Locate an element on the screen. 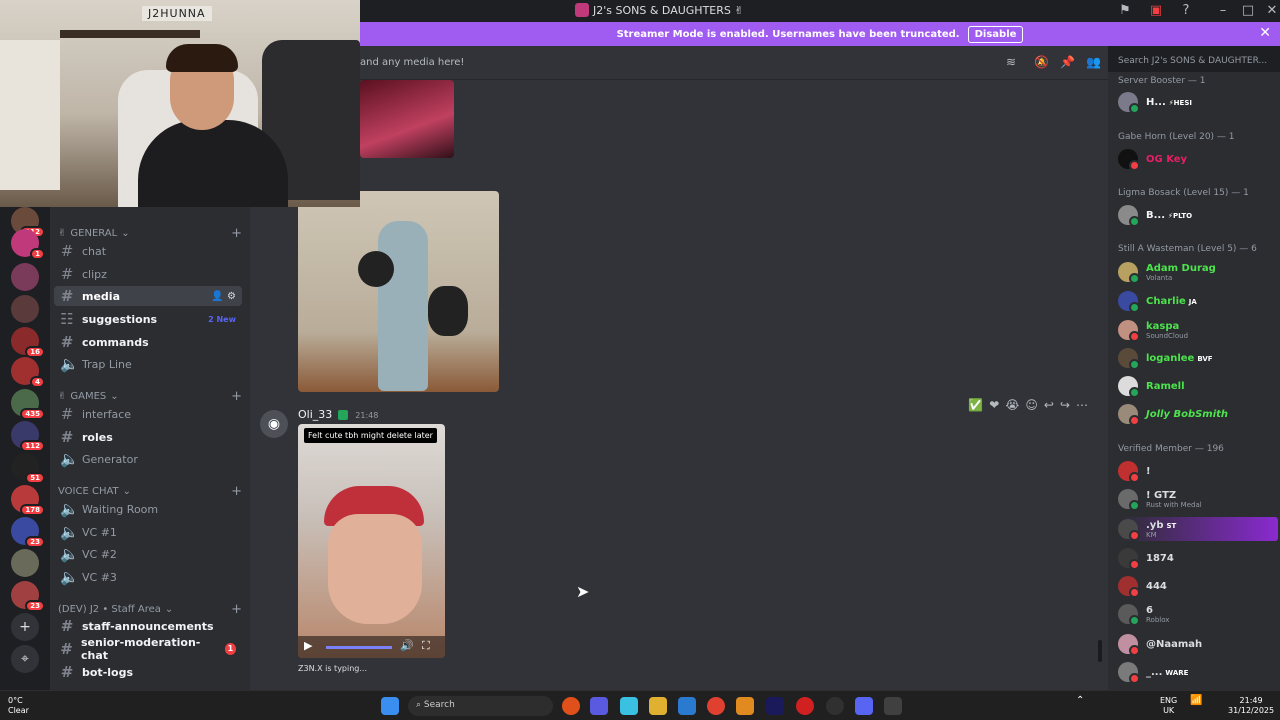  more-icon: ⋯ is located at coordinates (1082, 405).